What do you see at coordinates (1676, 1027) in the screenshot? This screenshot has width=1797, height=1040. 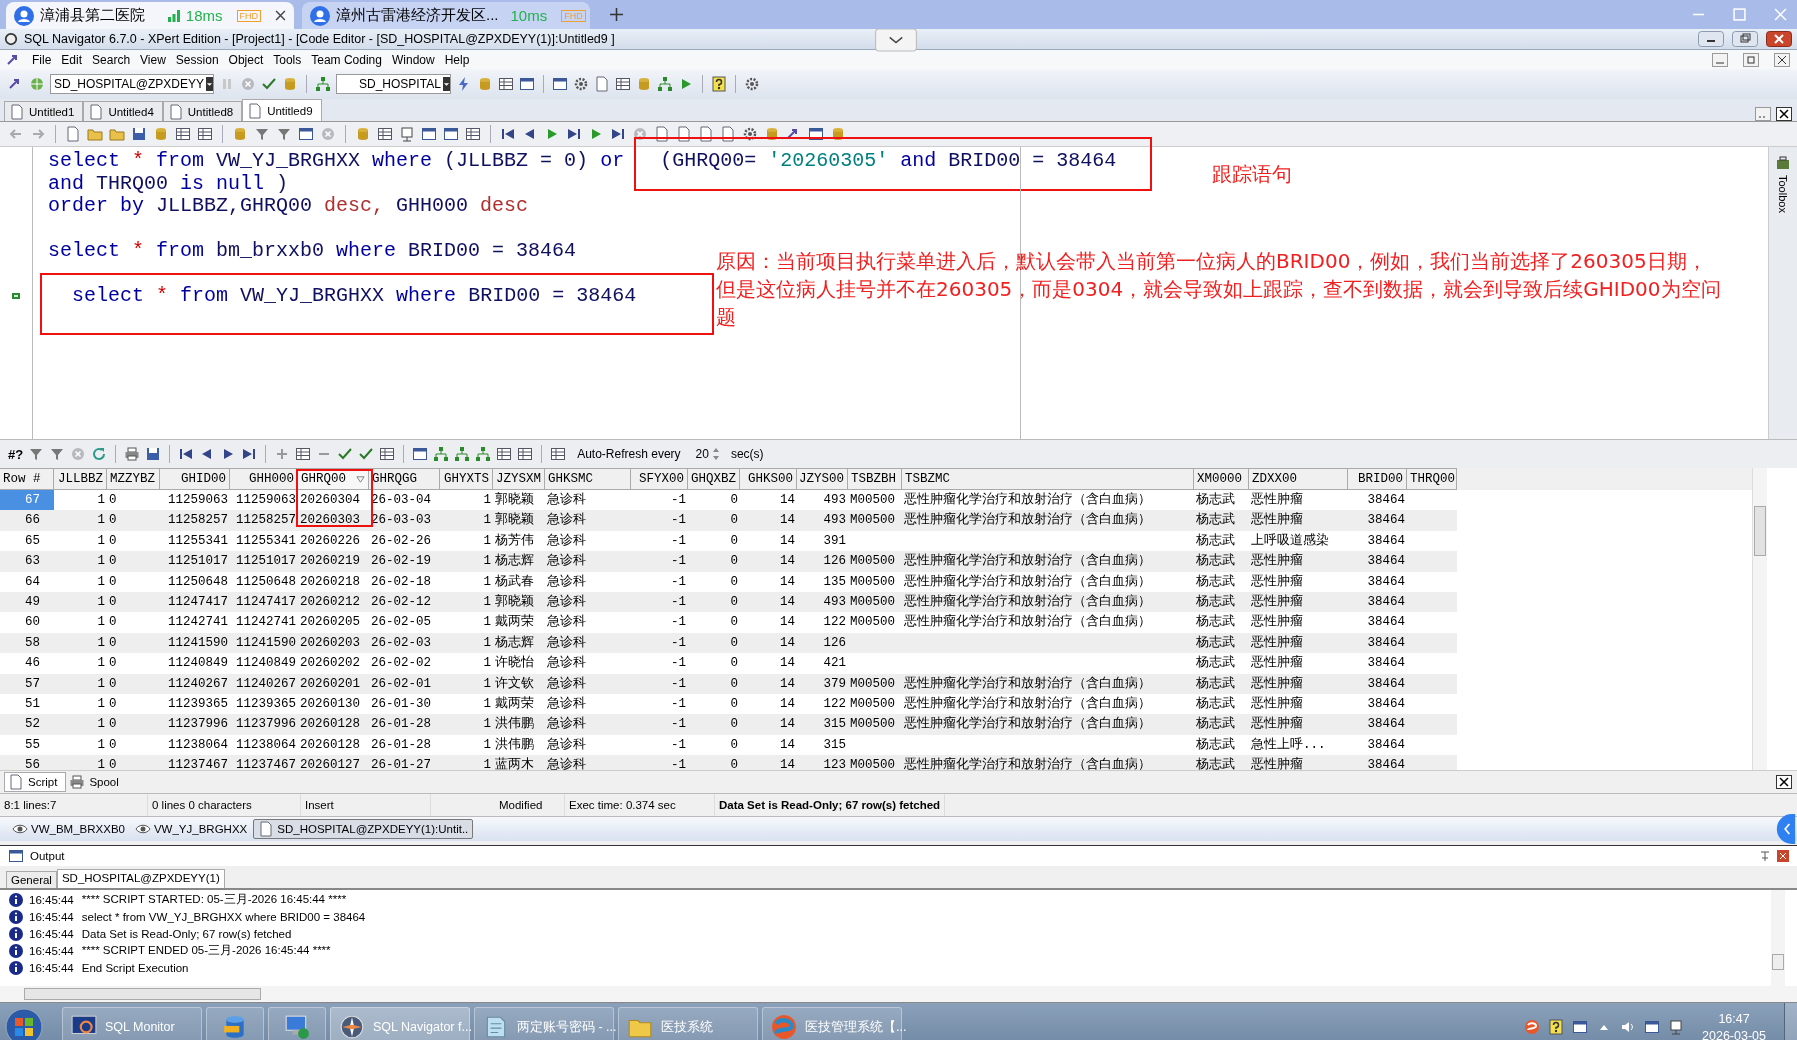 I see `plug-icon` at bounding box center [1676, 1027].